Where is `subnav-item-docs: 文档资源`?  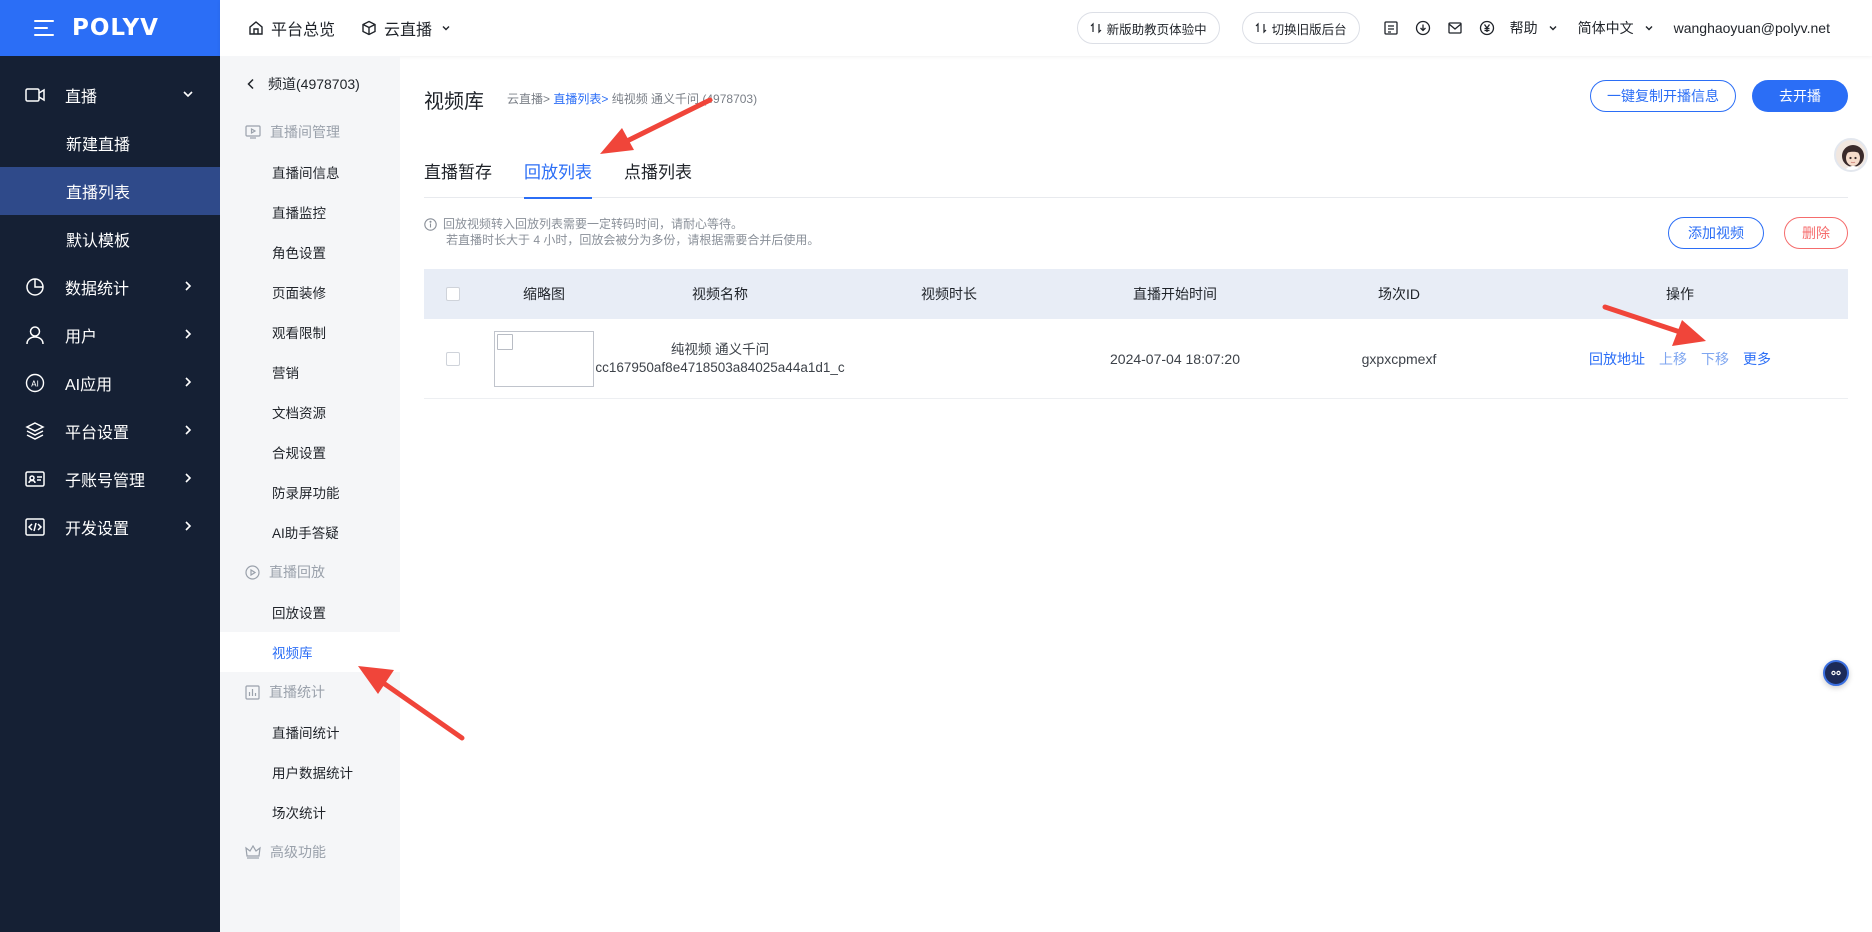 subnav-item-docs: 文档资源 is located at coordinates (310, 412).